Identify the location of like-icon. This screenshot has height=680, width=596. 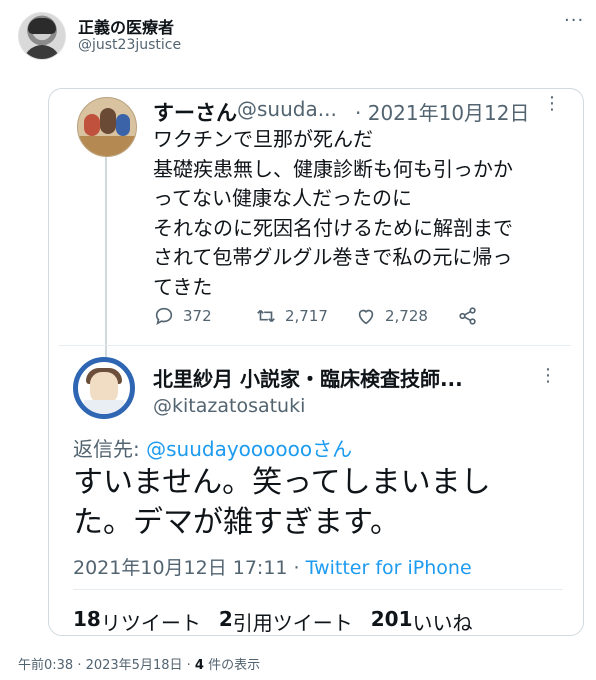
(366, 317).